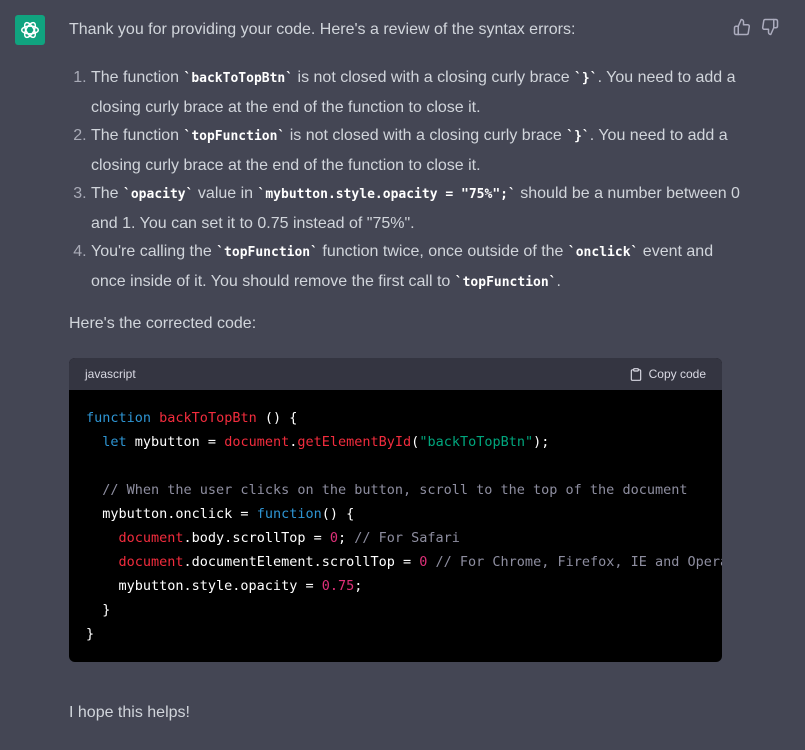 The image size is (805, 750). I want to click on assistant-avatar, so click(30, 30).